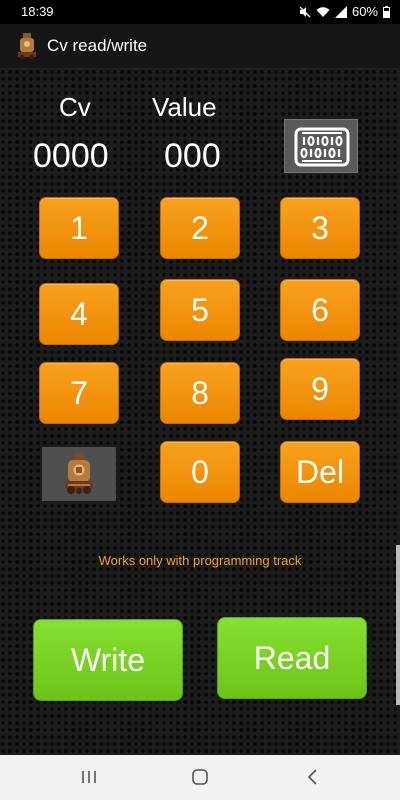  I want to click on binary-icon, so click(322, 147).